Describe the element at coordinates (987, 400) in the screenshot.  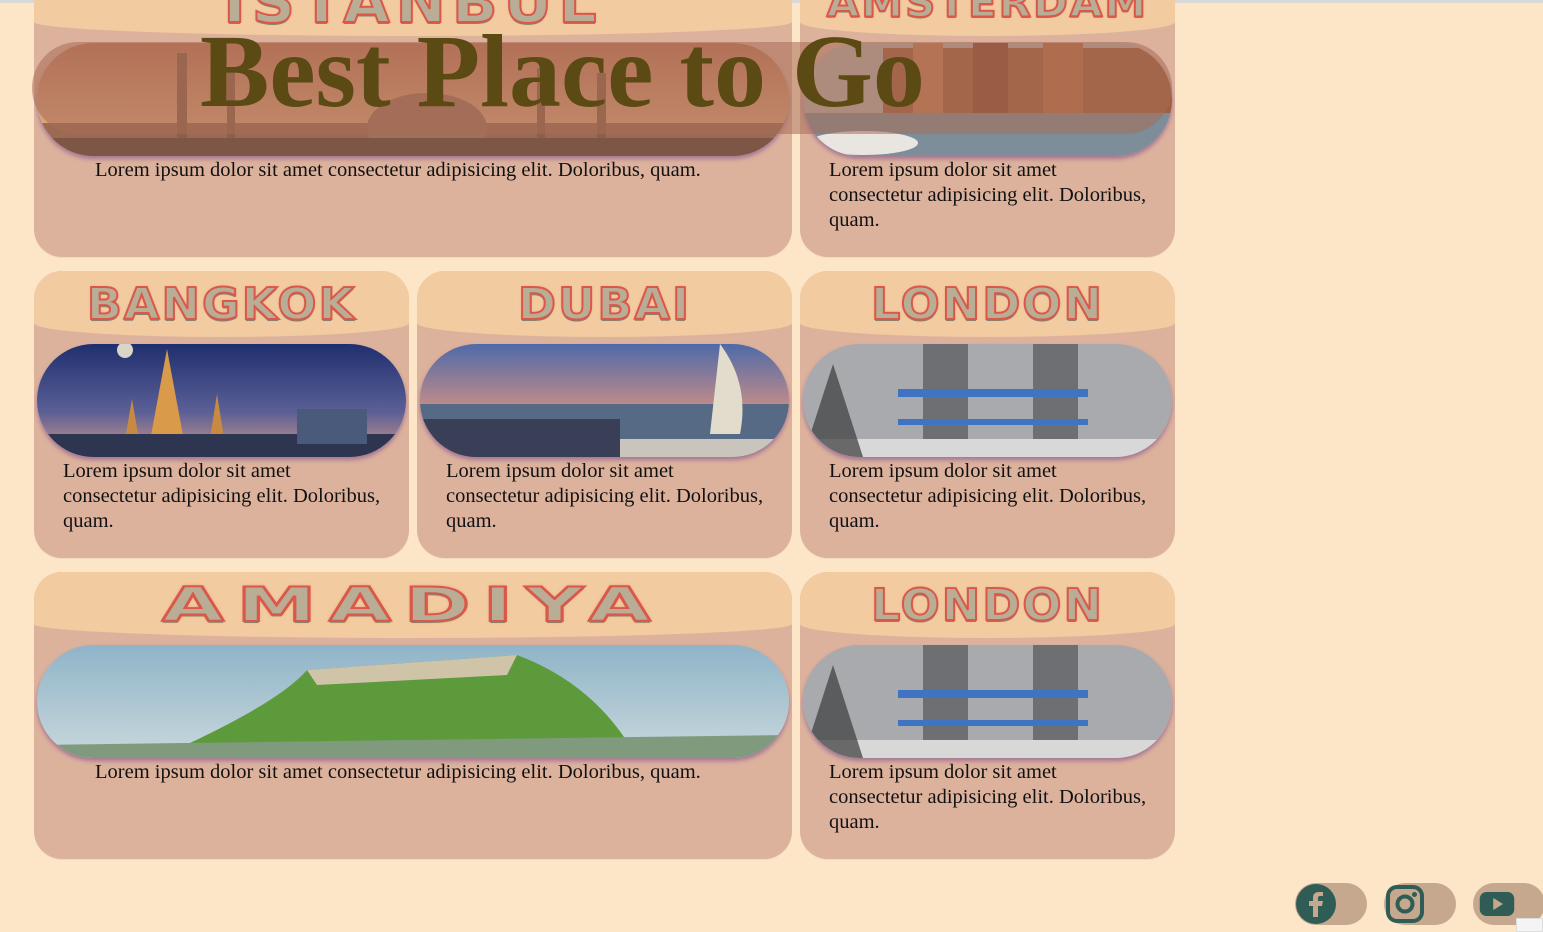
I see `card-photo-london` at that location.